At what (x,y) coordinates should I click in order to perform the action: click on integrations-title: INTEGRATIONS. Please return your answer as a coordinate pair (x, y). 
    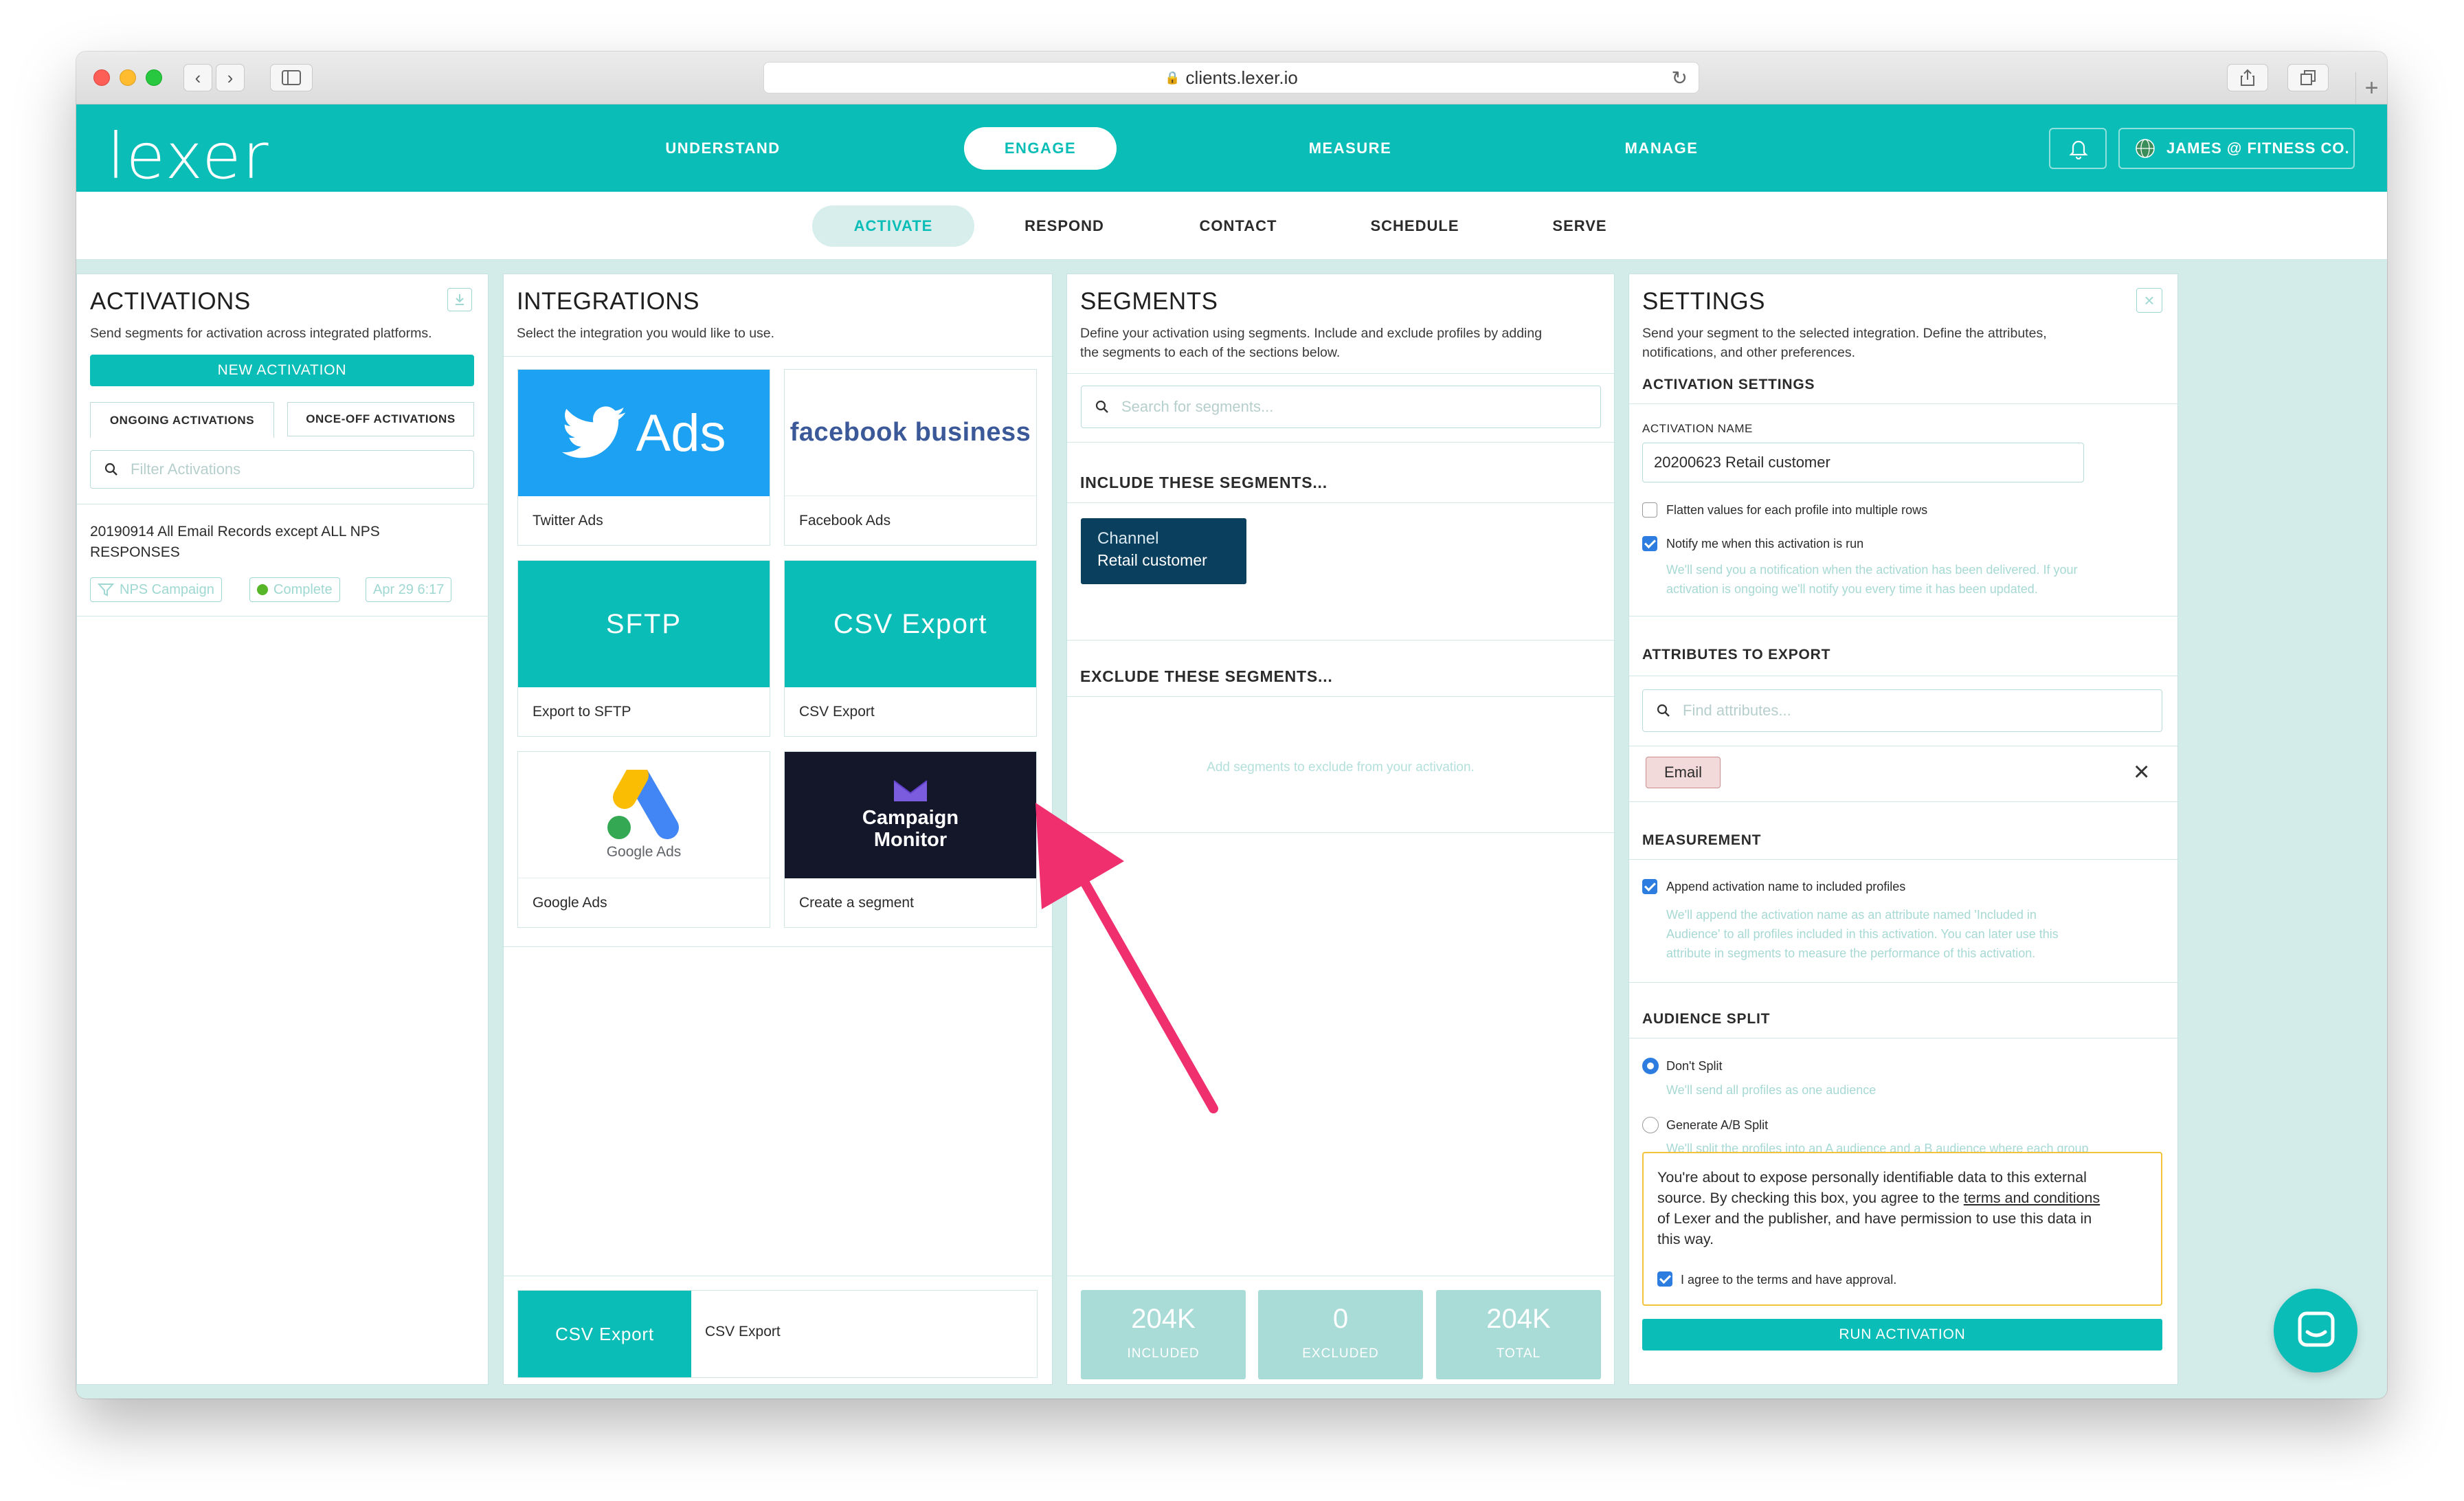
    Looking at the image, I should click on (608, 301).